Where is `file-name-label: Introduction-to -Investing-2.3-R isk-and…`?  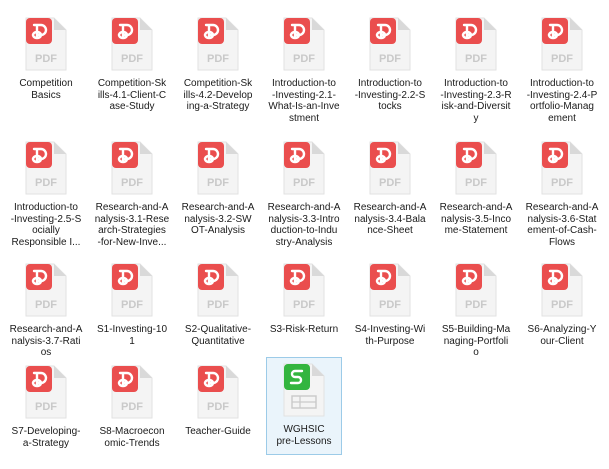 file-name-label: Introduction-to -Investing-2.3-R isk-and… is located at coordinates (476, 101).